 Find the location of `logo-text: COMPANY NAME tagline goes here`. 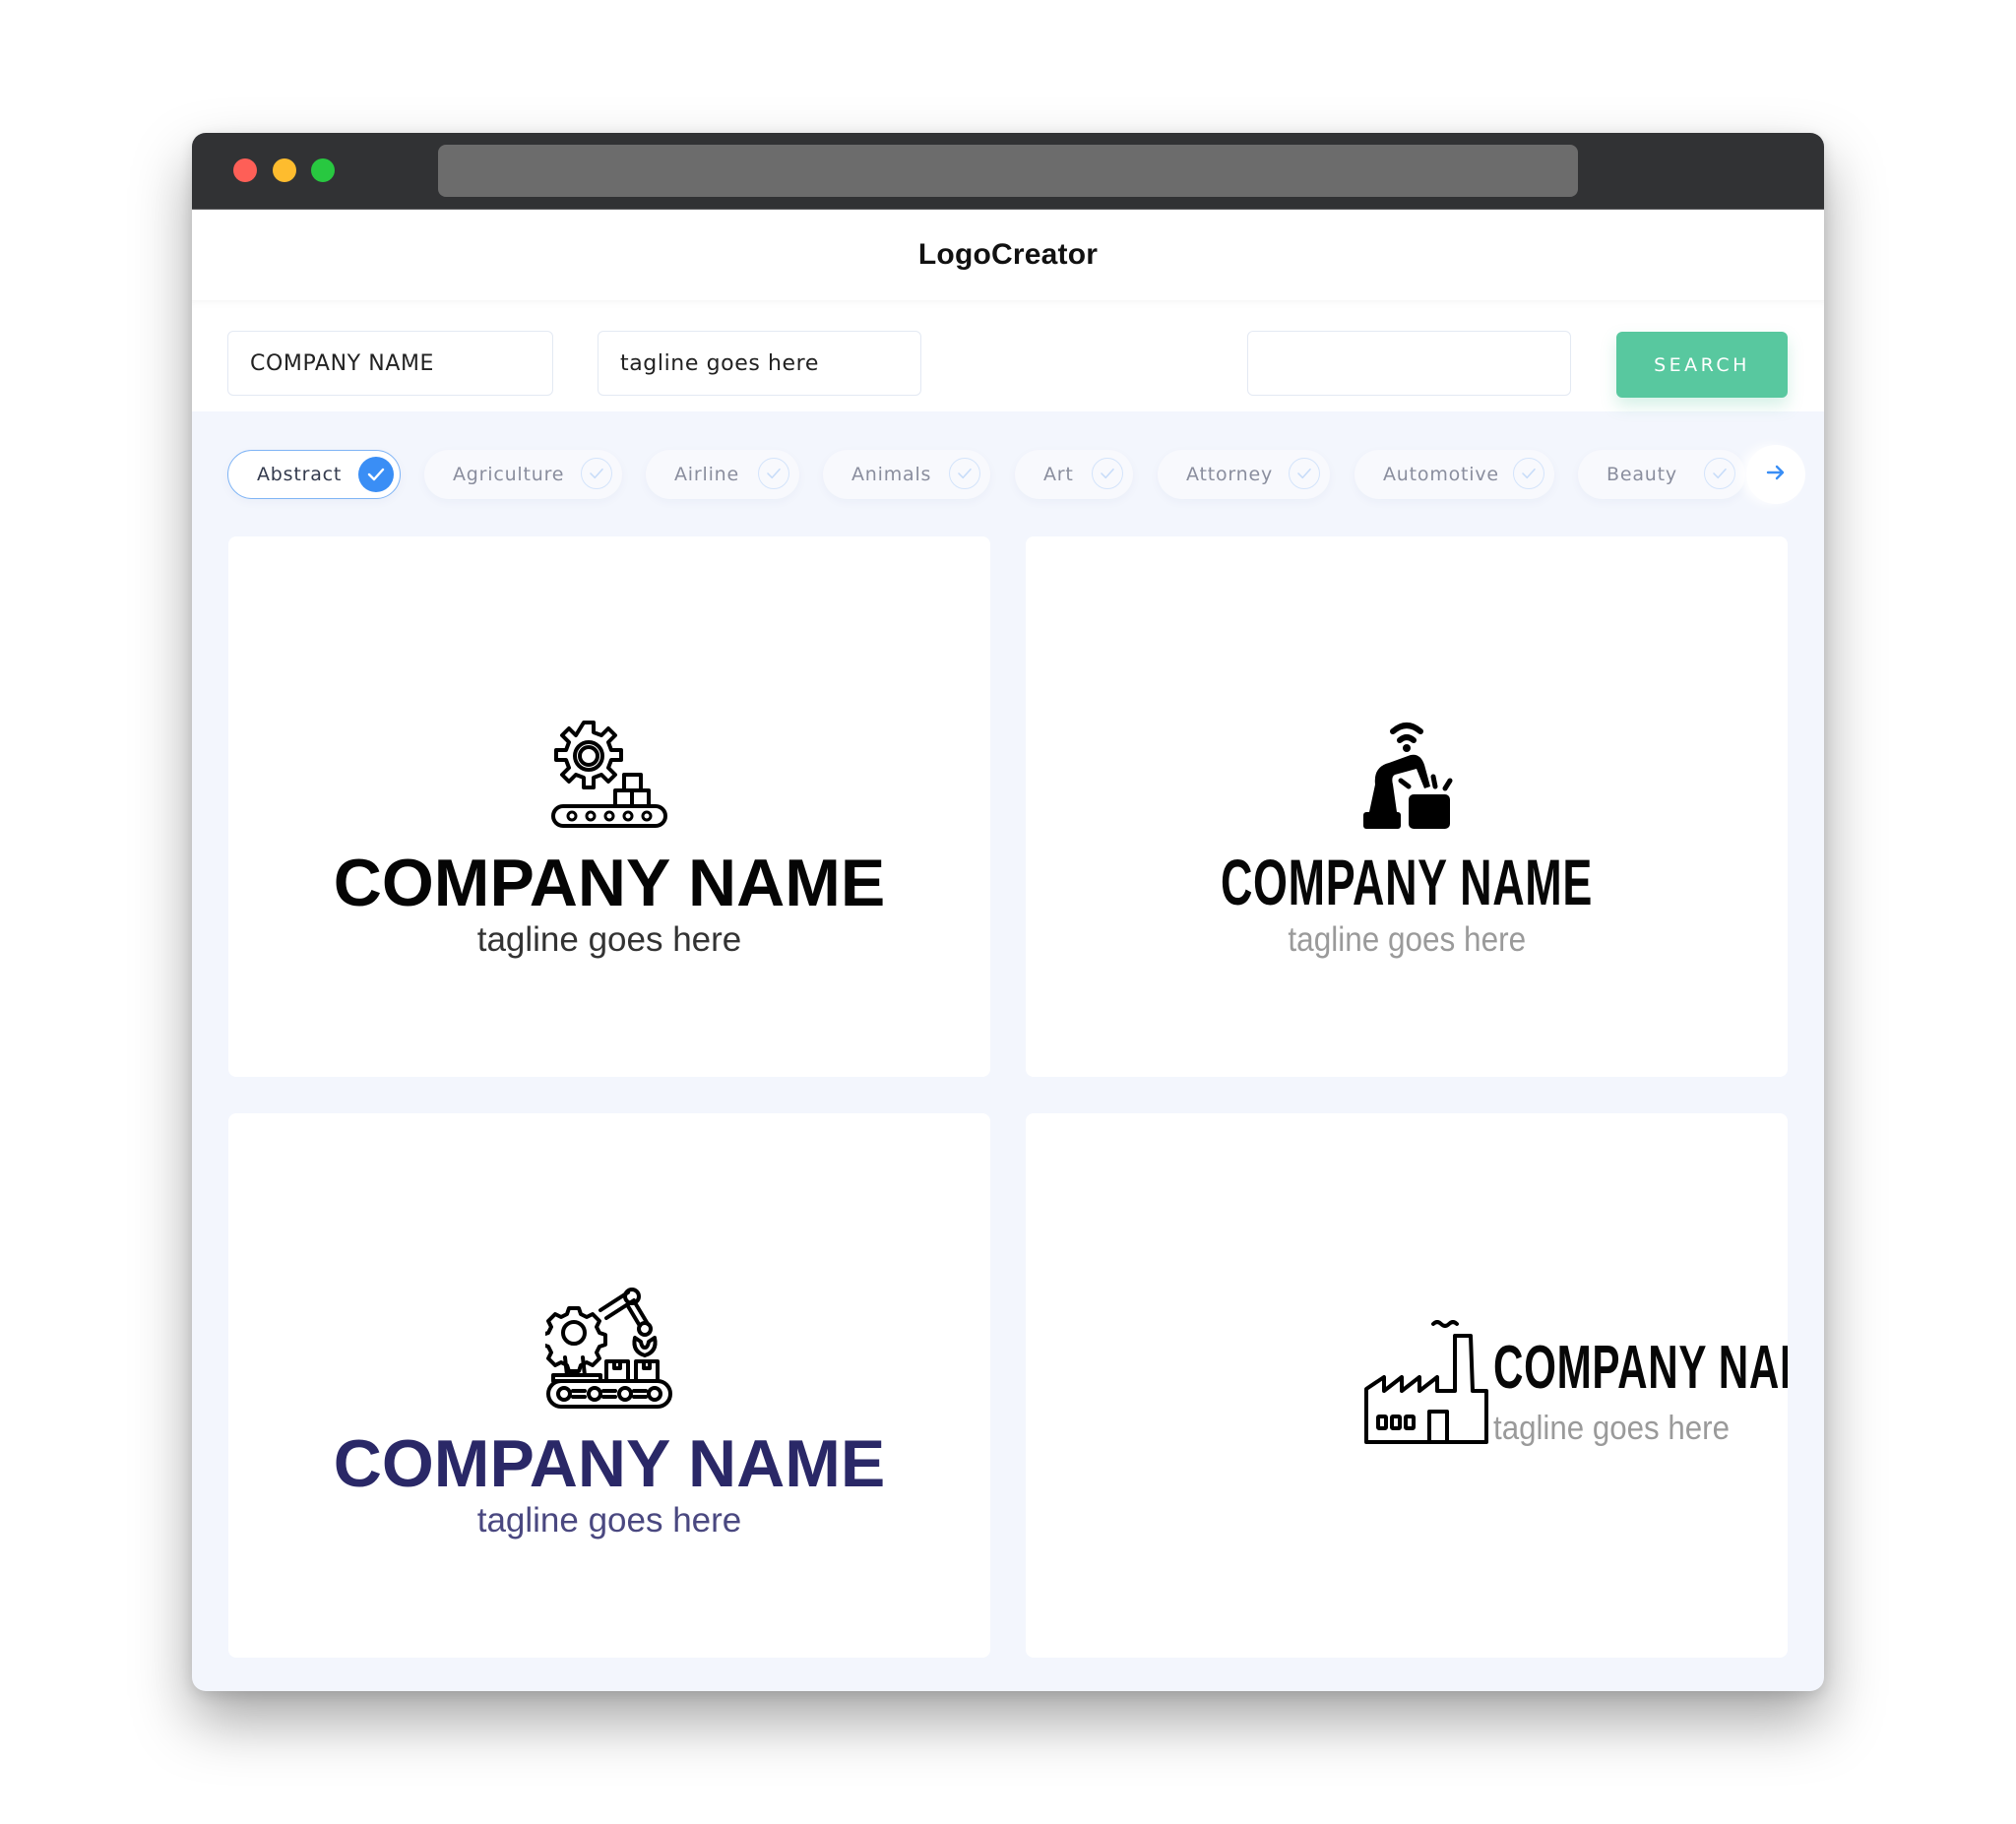

logo-text: COMPANY NAME tagline goes here is located at coordinates (1640, 1393).